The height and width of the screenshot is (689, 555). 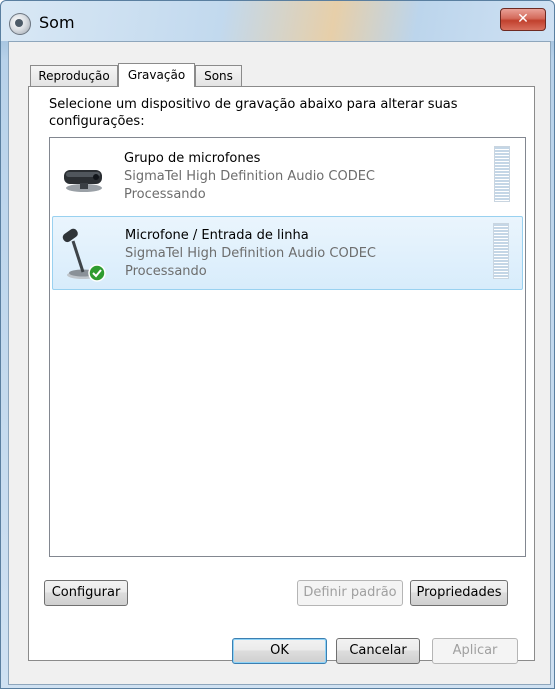 What do you see at coordinates (156, 75) in the screenshot?
I see `tab-gravacao: Gravação` at bounding box center [156, 75].